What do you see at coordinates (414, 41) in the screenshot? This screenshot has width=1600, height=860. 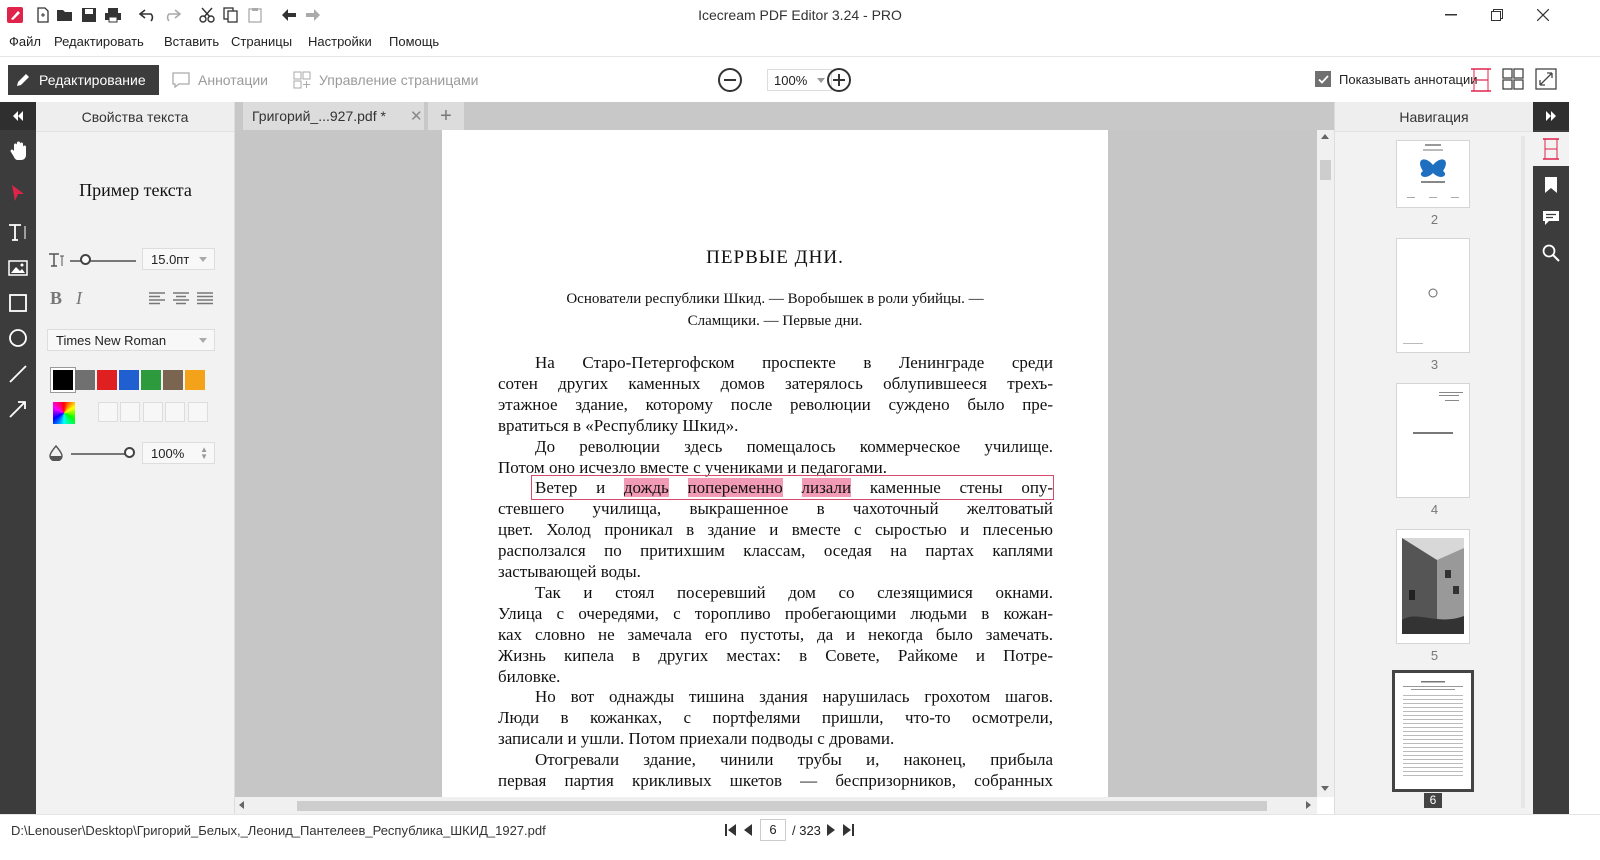 I see `menu-help: Помощь` at bounding box center [414, 41].